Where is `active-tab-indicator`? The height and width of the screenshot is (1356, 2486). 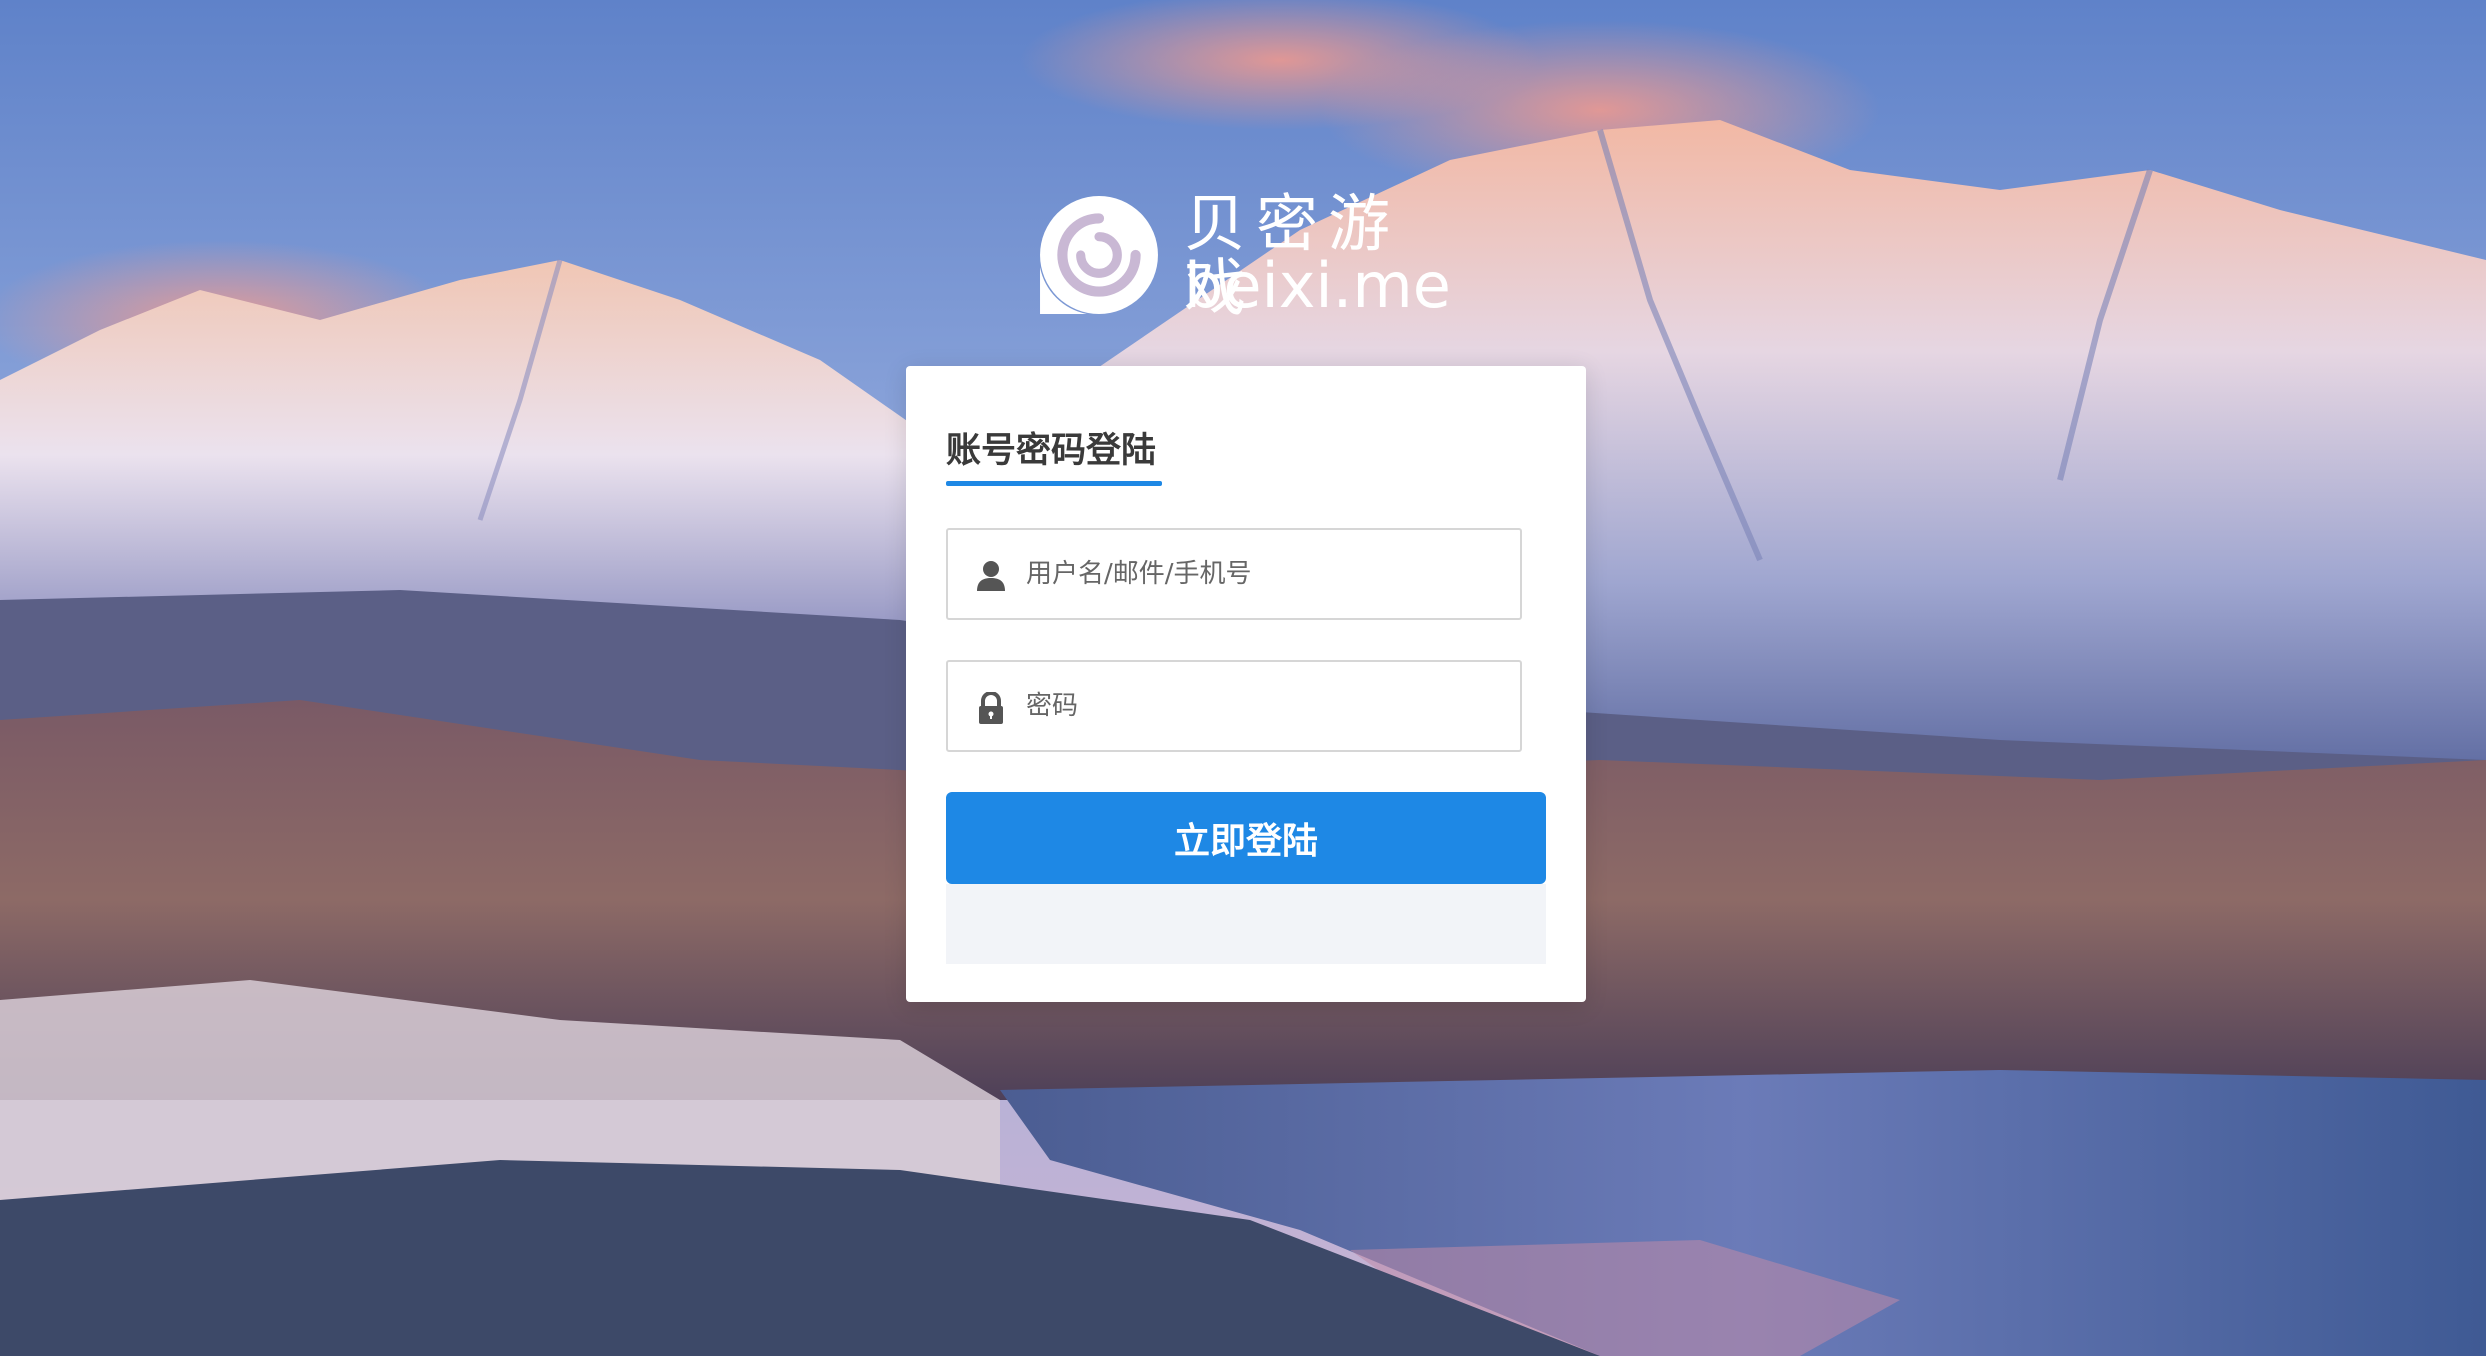 active-tab-indicator is located at coordinates (1054, 483).